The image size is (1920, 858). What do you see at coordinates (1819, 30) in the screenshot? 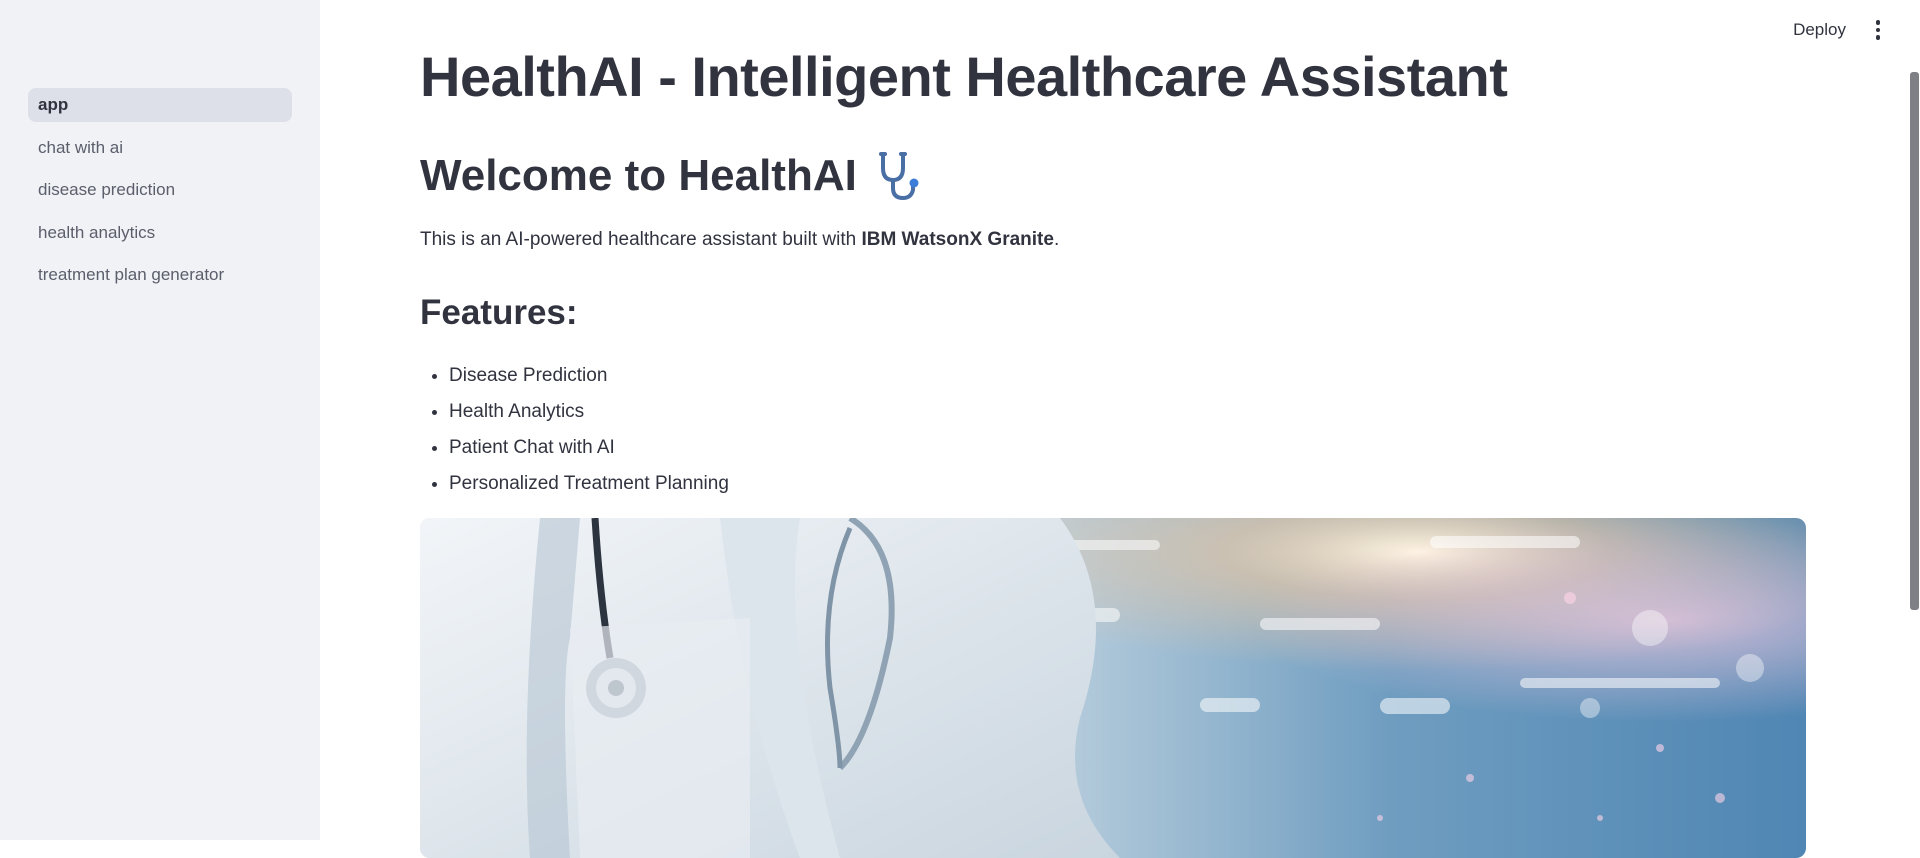
I see `deploy-button: Deploy` at bounding box center [1819, 30].